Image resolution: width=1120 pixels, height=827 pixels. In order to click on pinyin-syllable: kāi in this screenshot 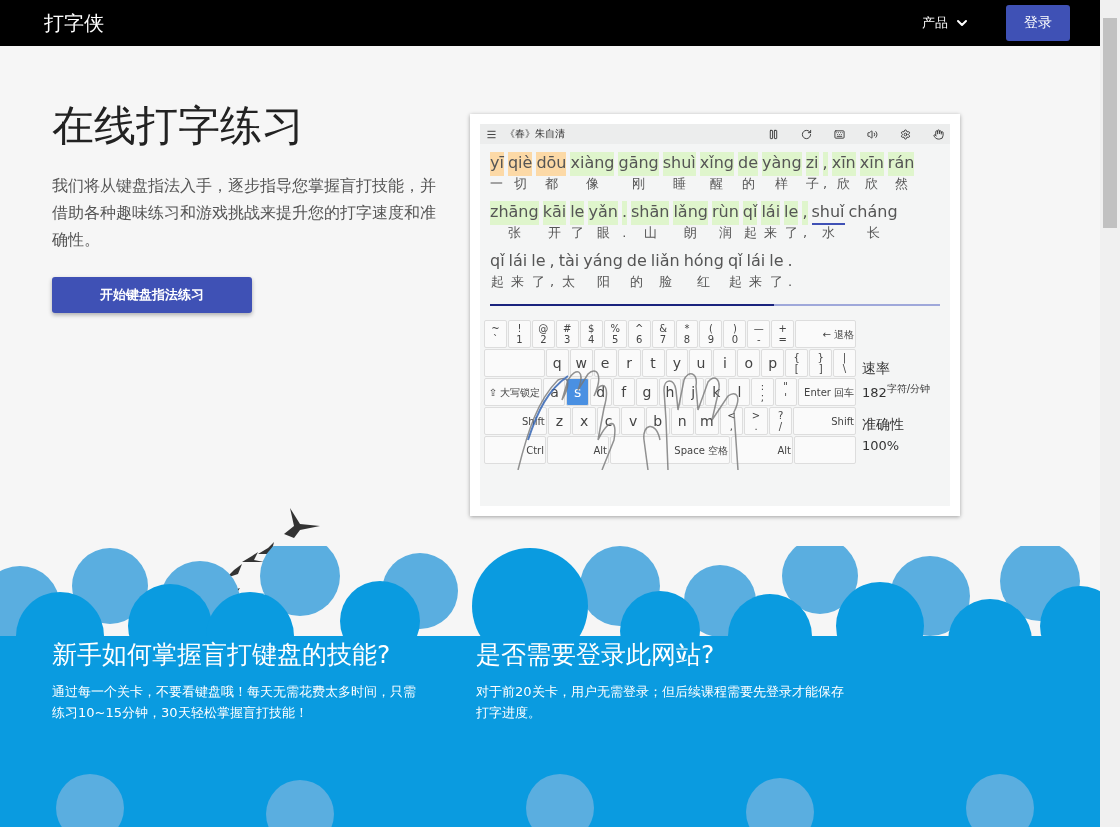, I will do `click(554, 213)`.